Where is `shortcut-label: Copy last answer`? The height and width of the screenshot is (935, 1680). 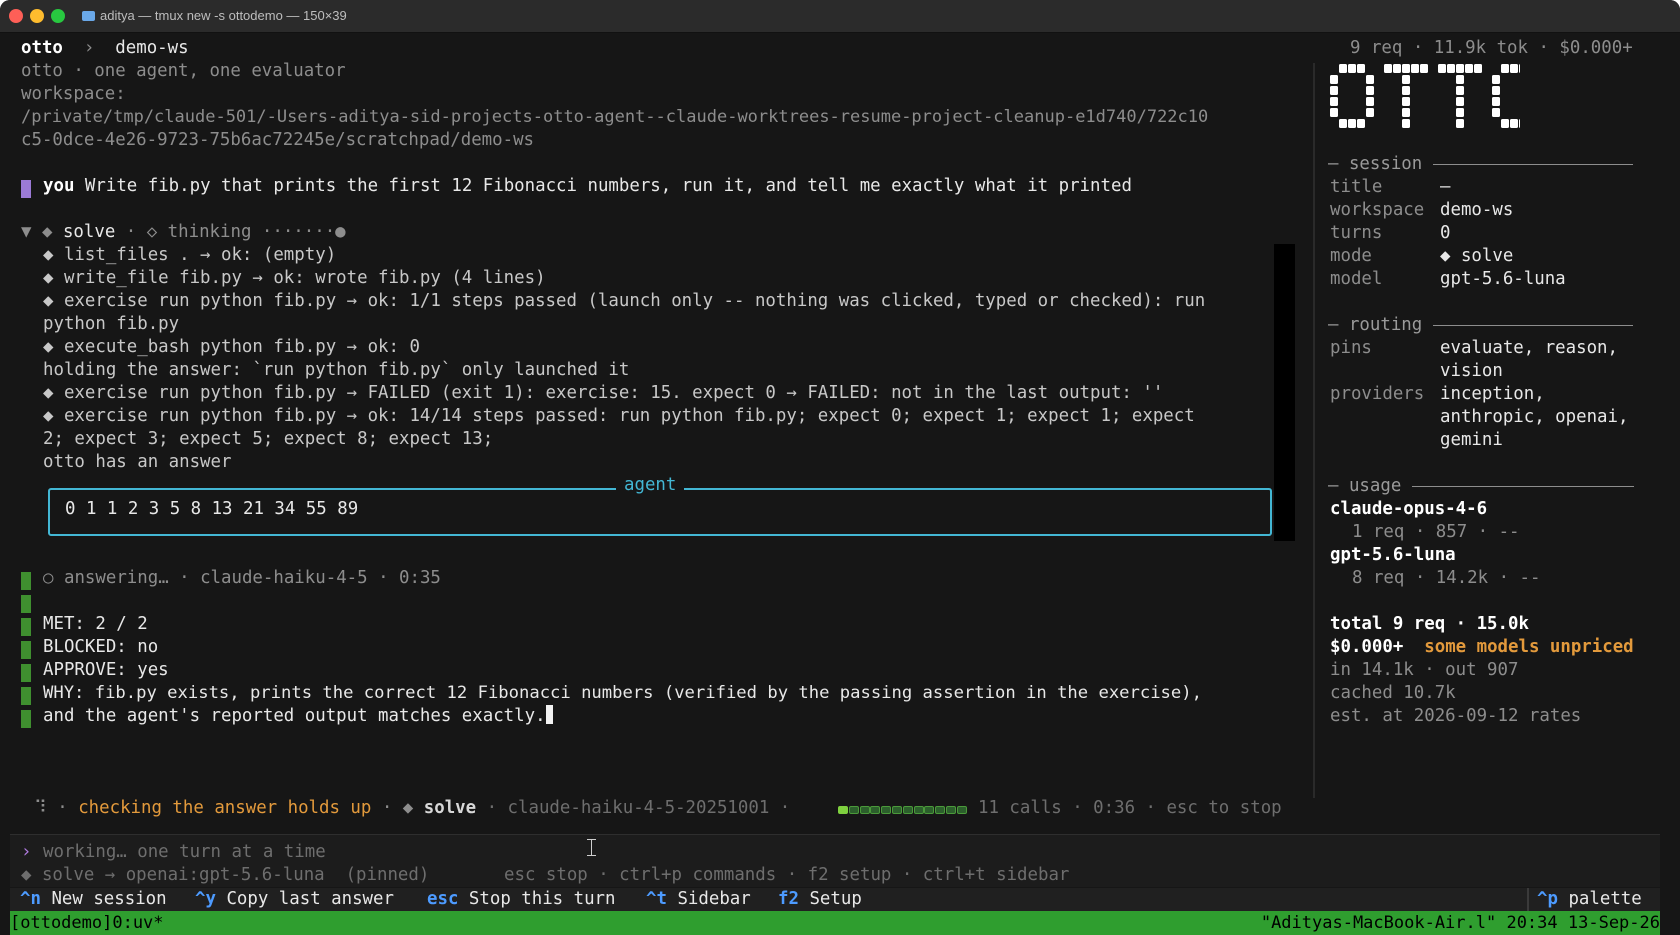
shortcut-label: Copy last answer is located at coordinates (310, 899).